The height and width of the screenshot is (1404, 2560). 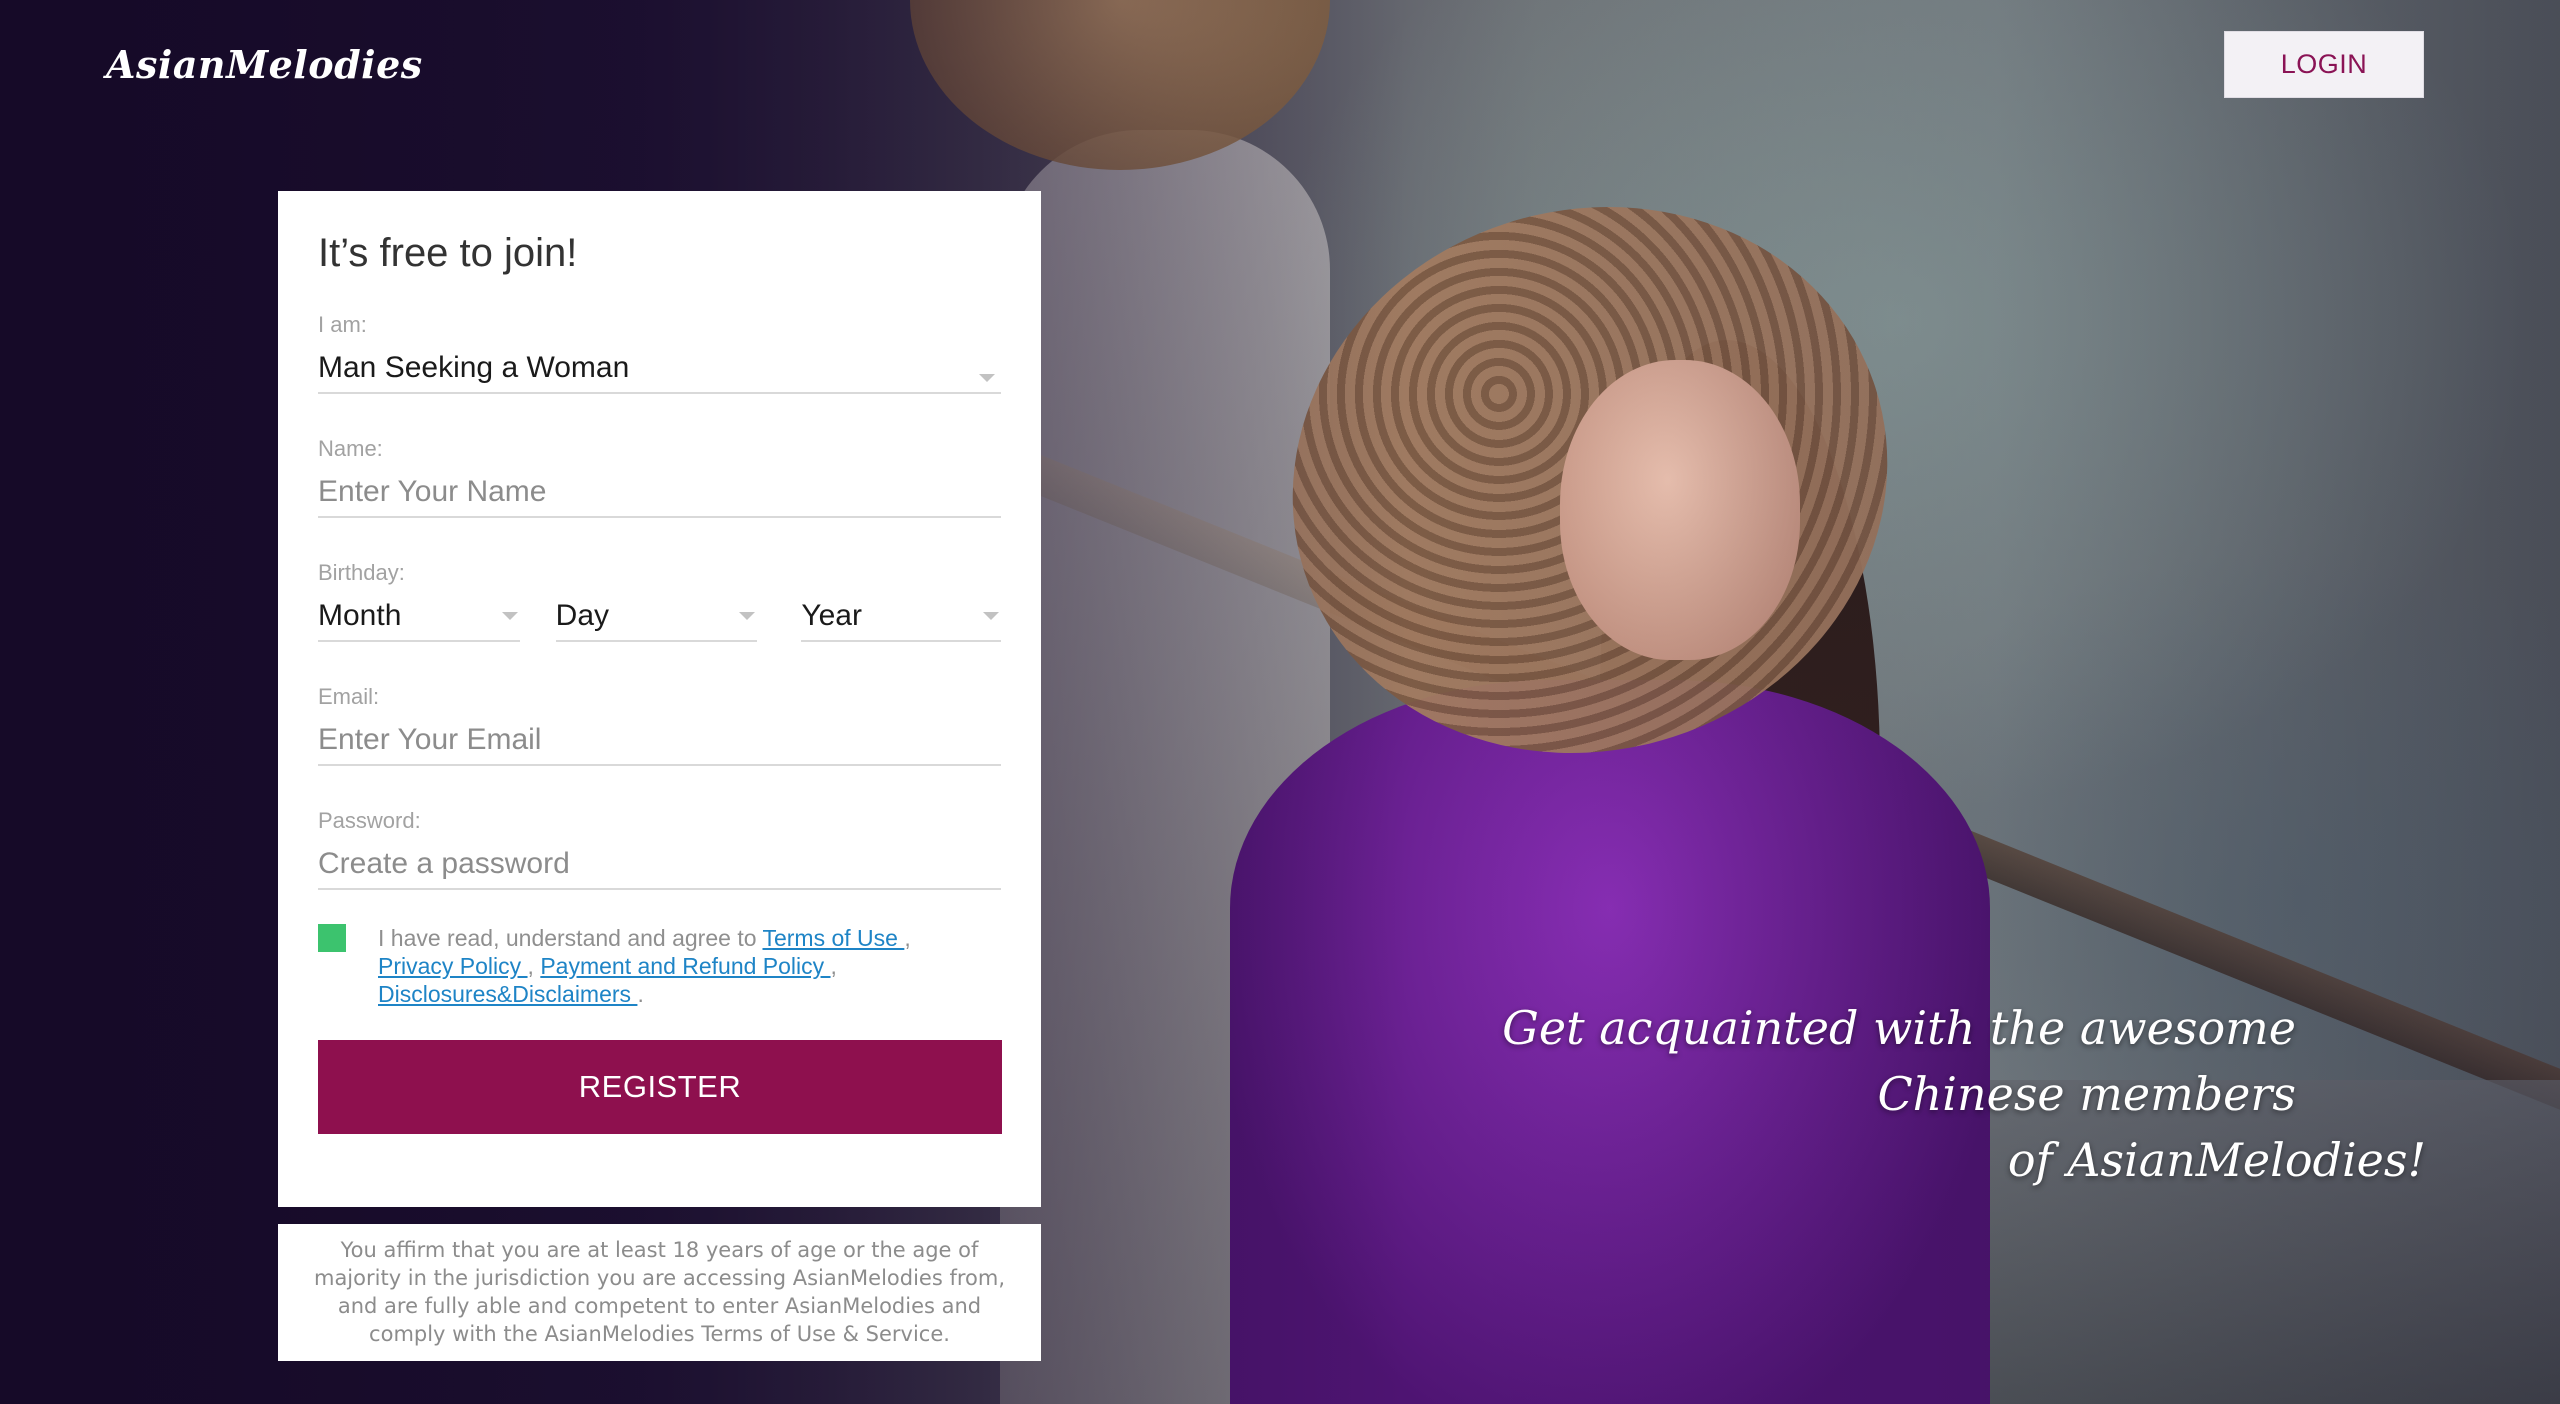 I want to click on birthday-day-value: Day, so click(x=582, y=615).